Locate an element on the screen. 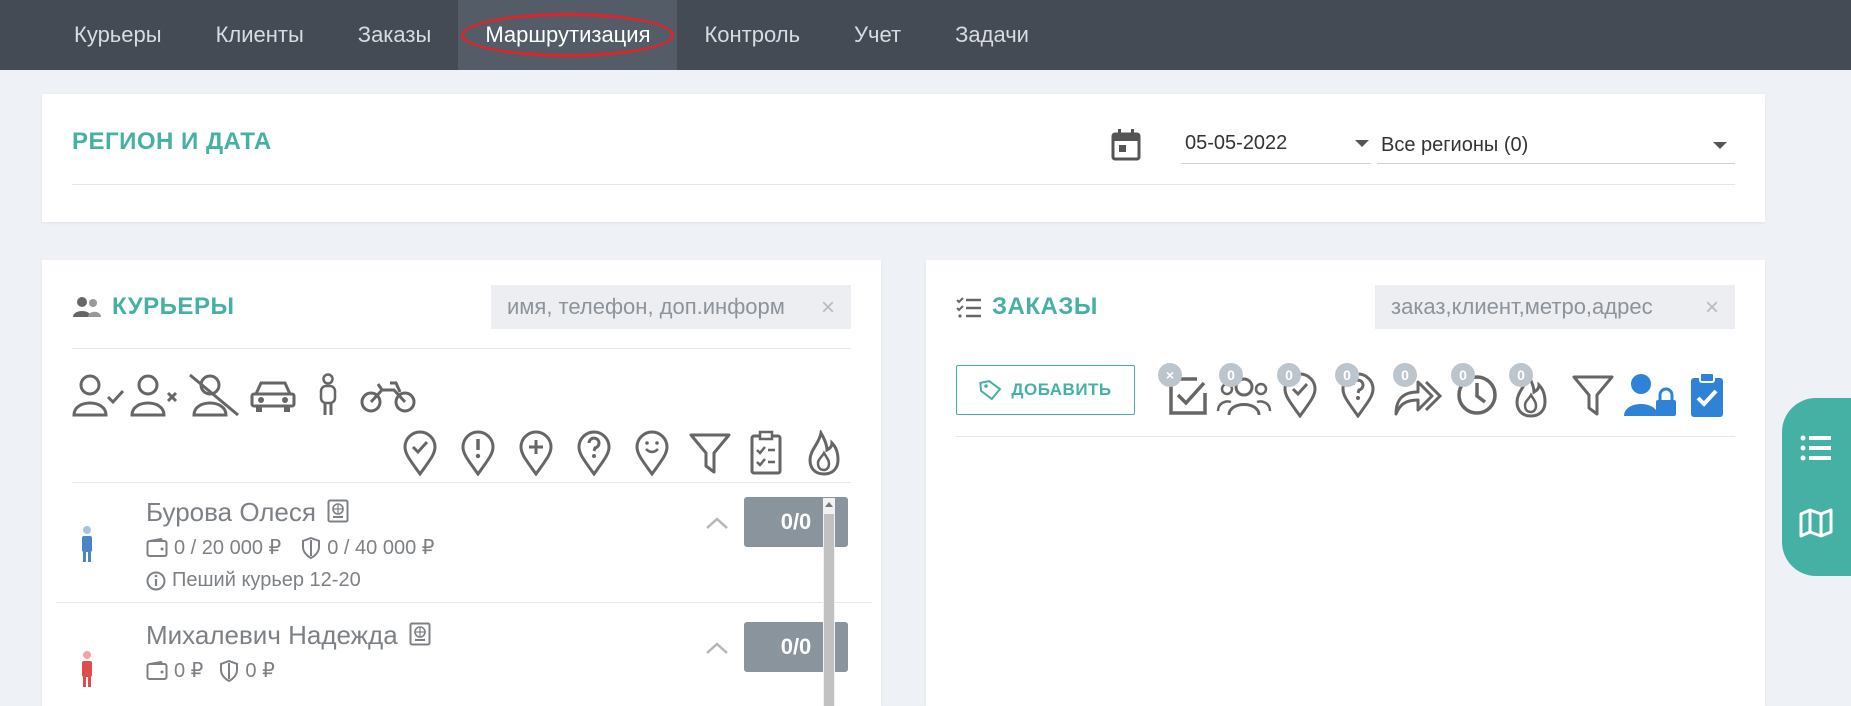  courier-shield-value: 0 / 40 000 ₽ is located at coordinates (381, 548).